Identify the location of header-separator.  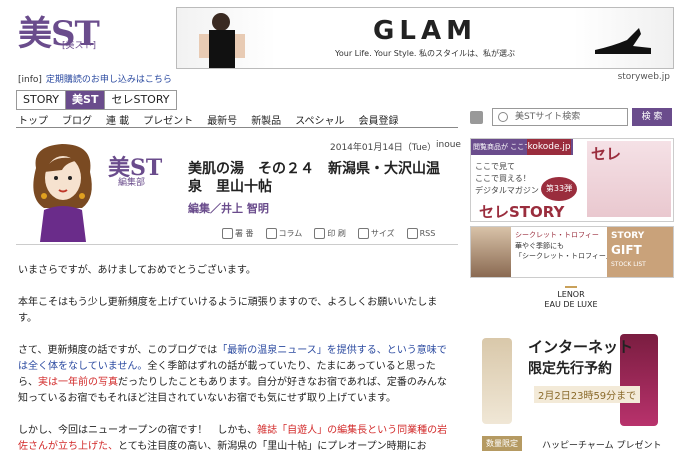
(237, 244).